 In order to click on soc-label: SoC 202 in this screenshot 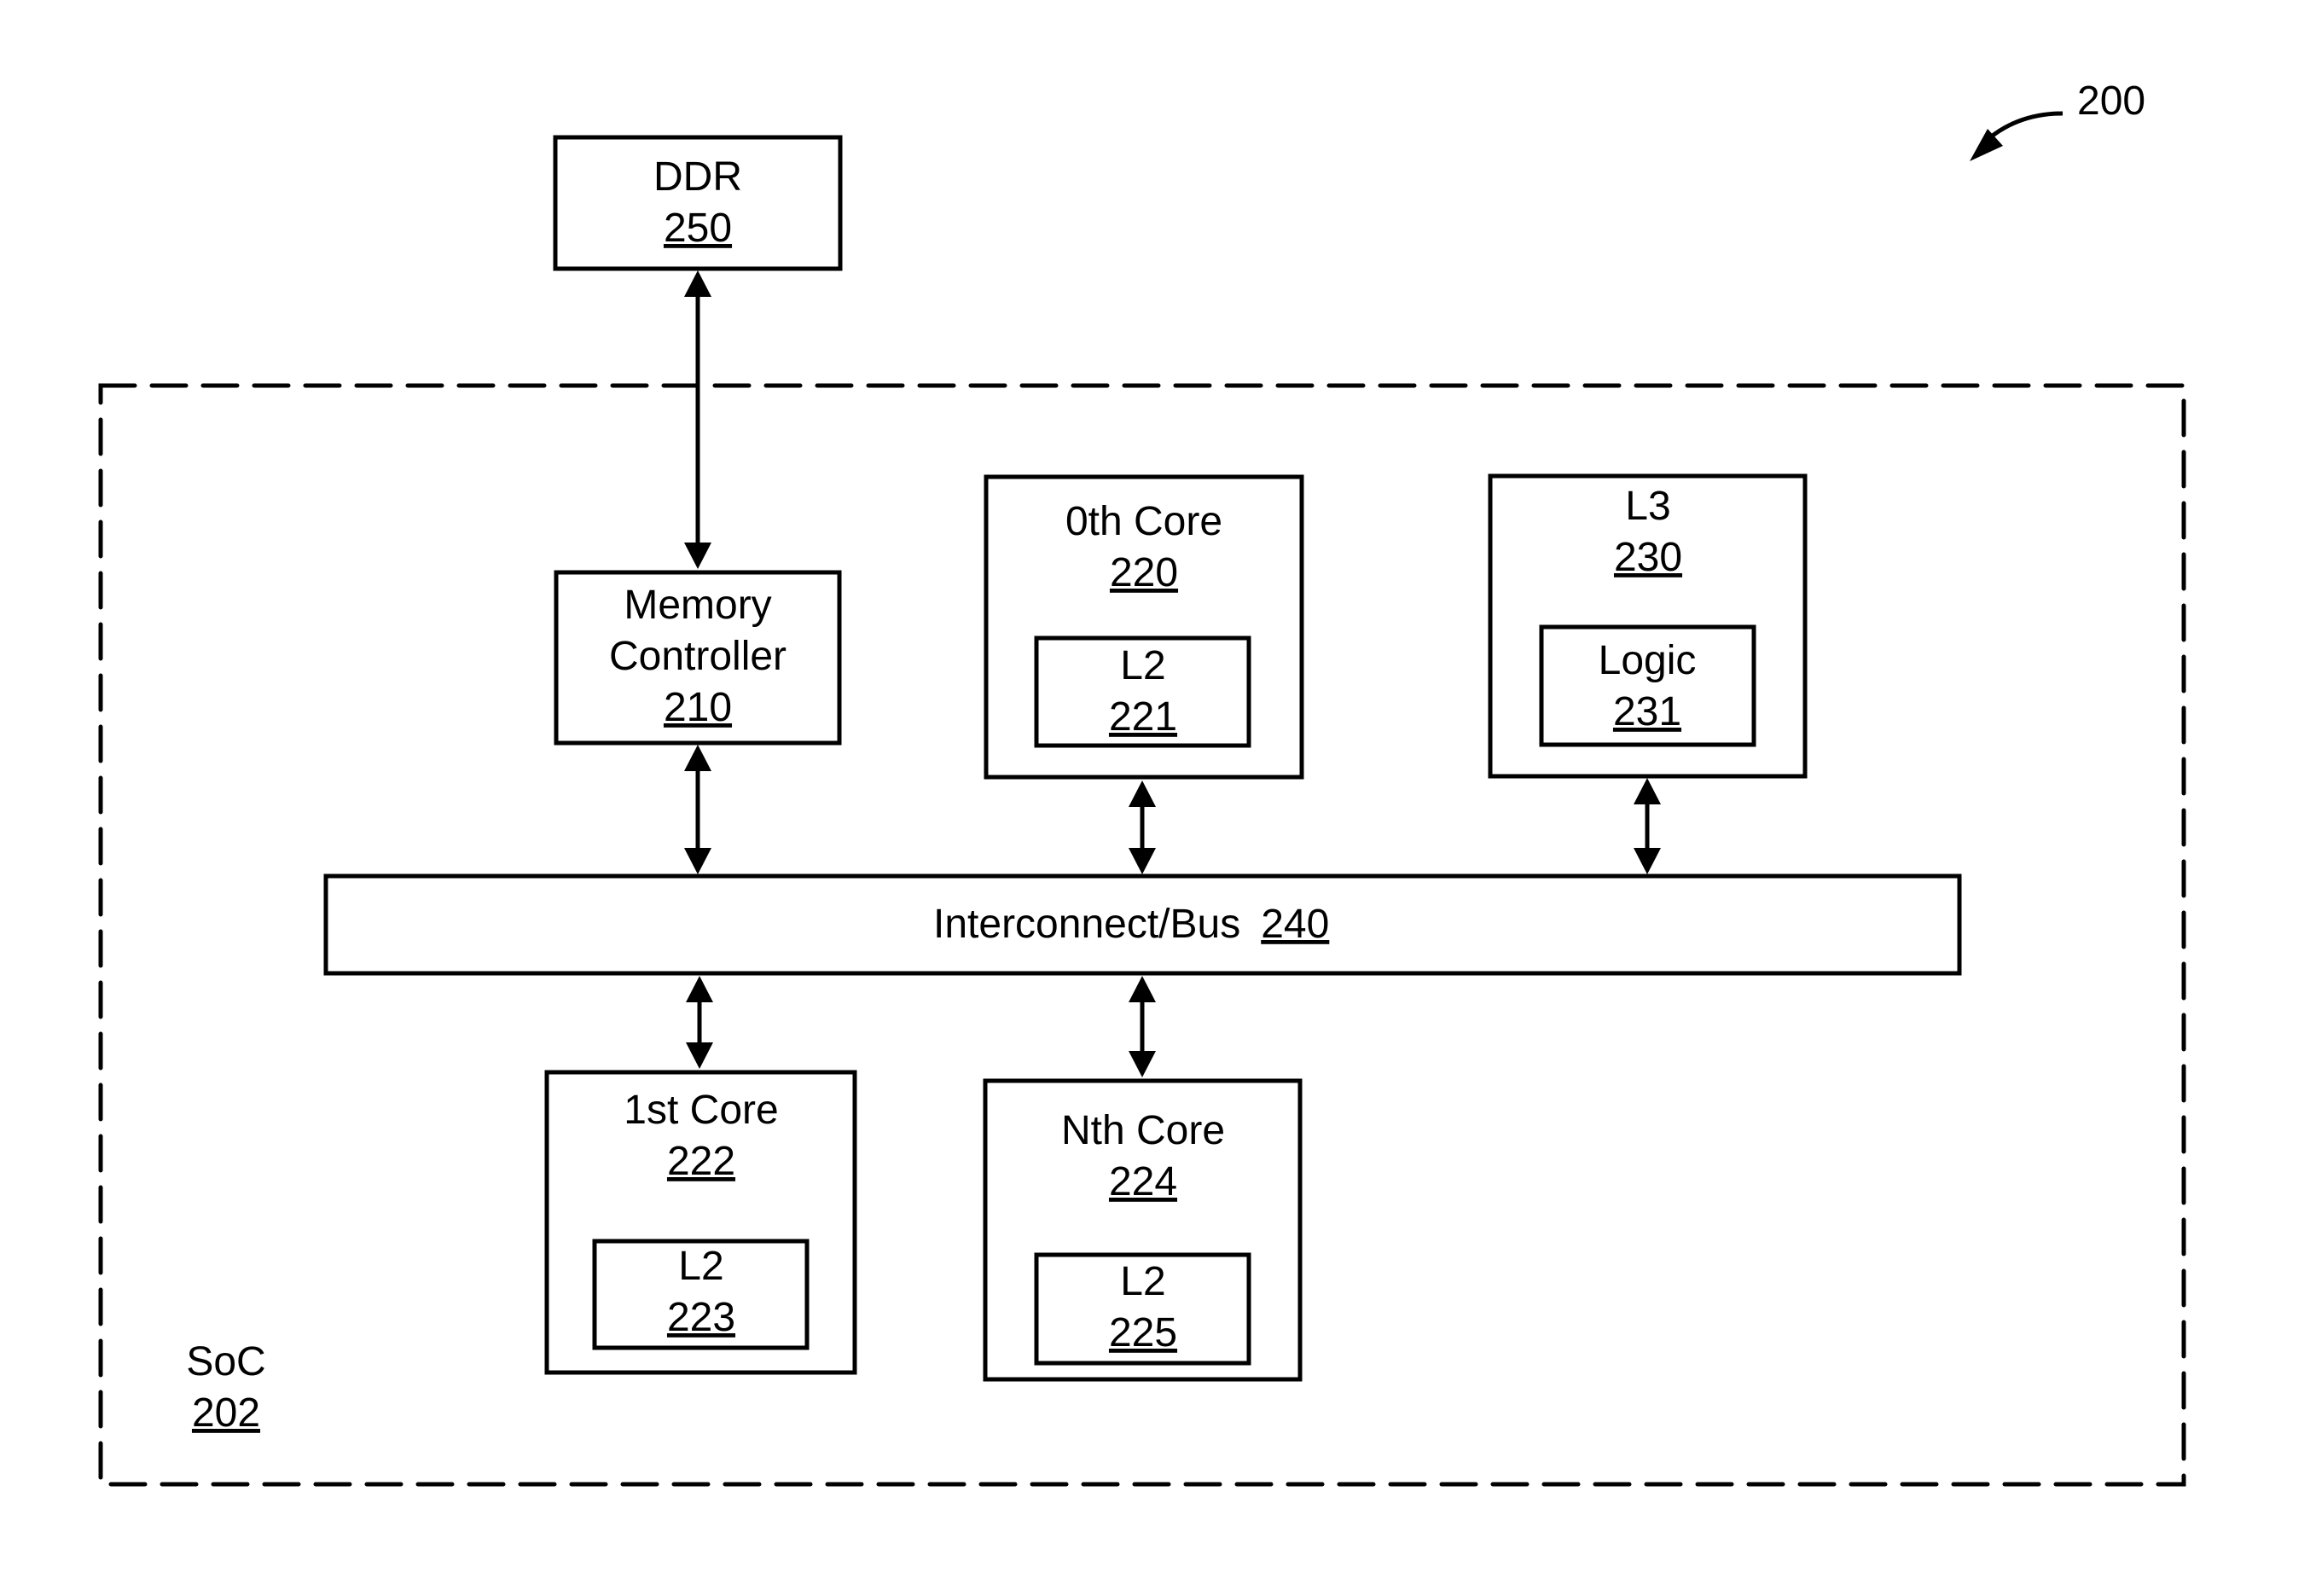, I will do `click(225, 1387)`.